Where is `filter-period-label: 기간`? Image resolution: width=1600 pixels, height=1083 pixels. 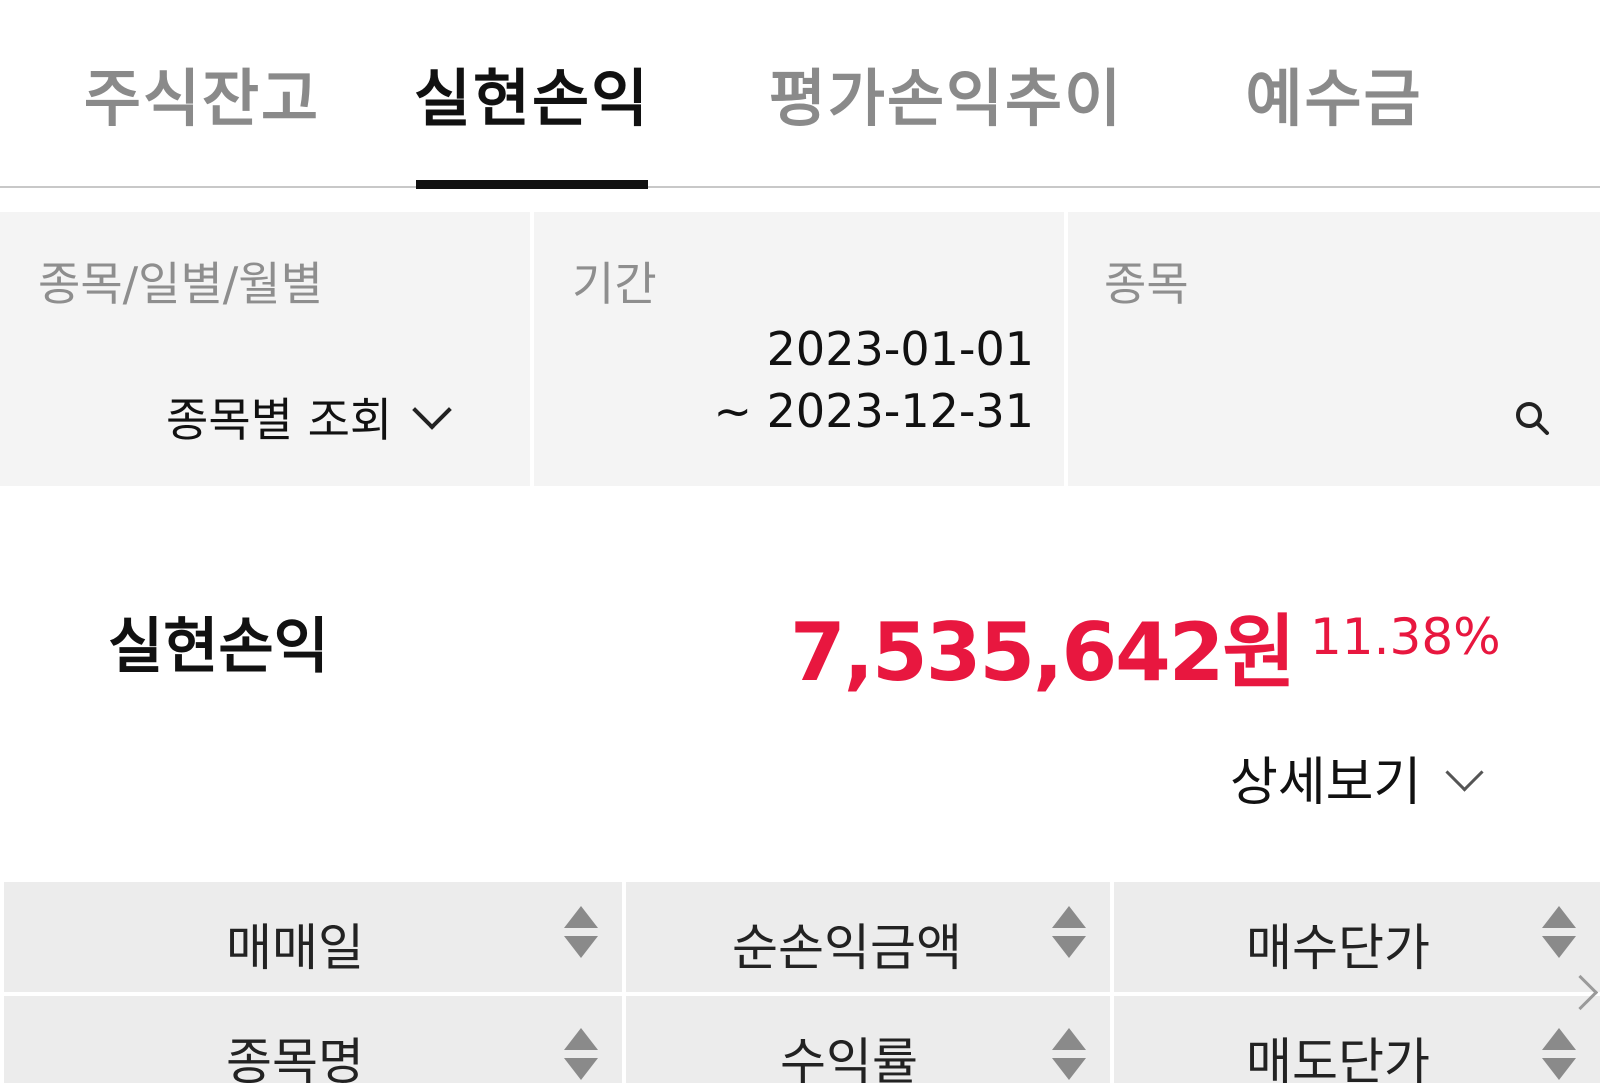 filter-period-label: 기간 is located at coordinates (614, 284).